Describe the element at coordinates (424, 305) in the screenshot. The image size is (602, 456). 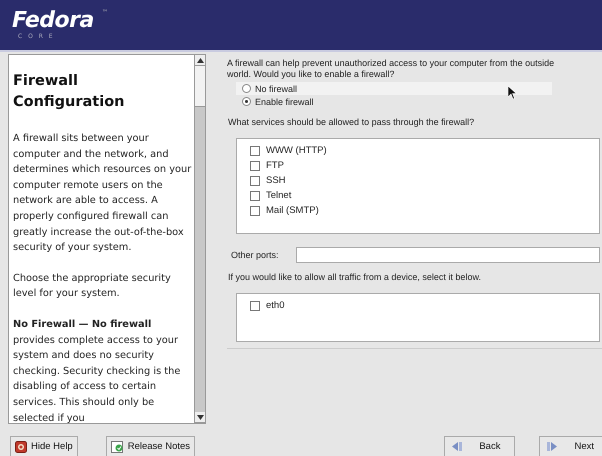
I see `device-checkbox: eth0` at that location.